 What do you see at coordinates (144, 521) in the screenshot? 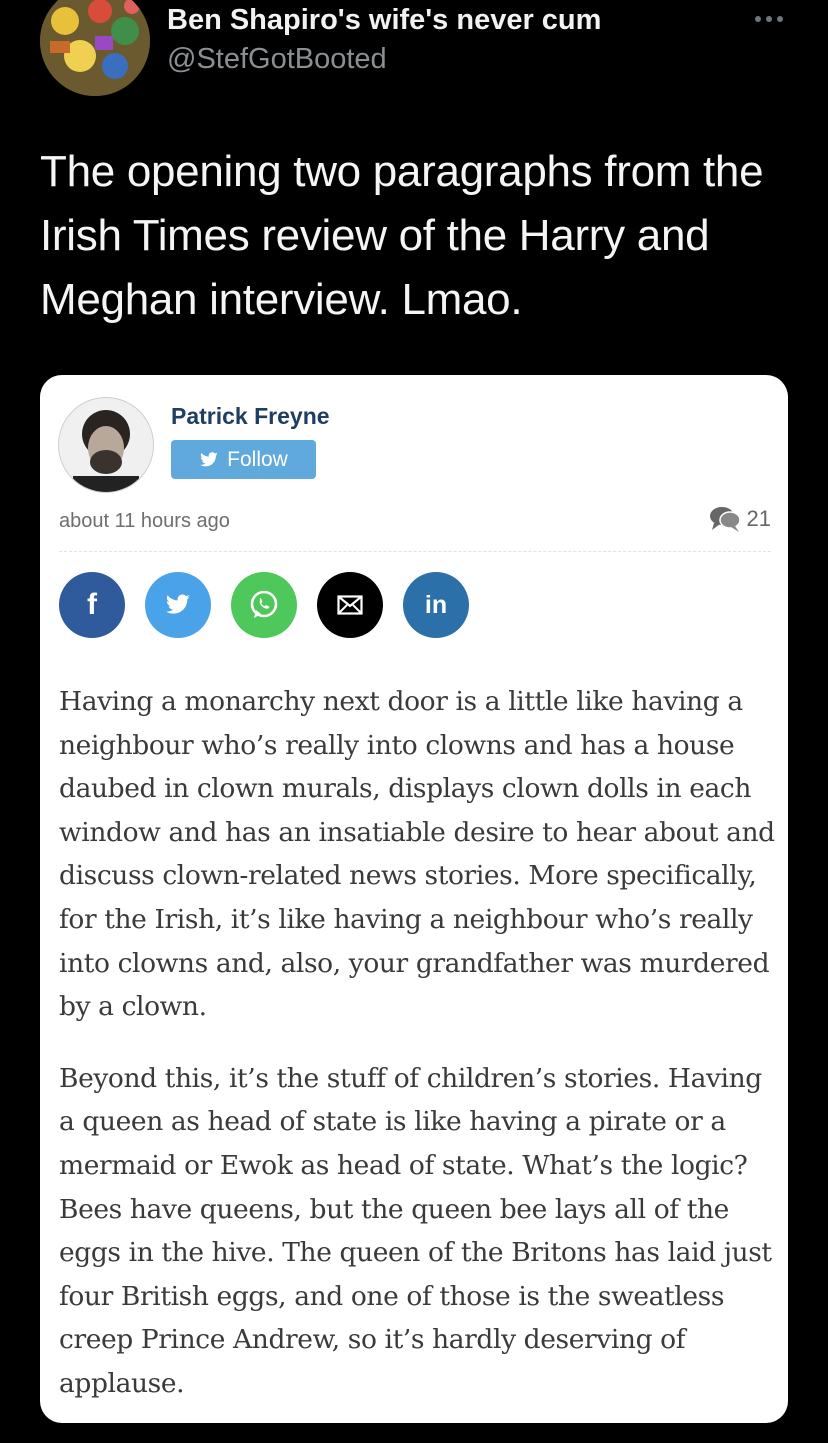
I see `timestamp: about 11 hours ago` at bounding box center [144, 521].